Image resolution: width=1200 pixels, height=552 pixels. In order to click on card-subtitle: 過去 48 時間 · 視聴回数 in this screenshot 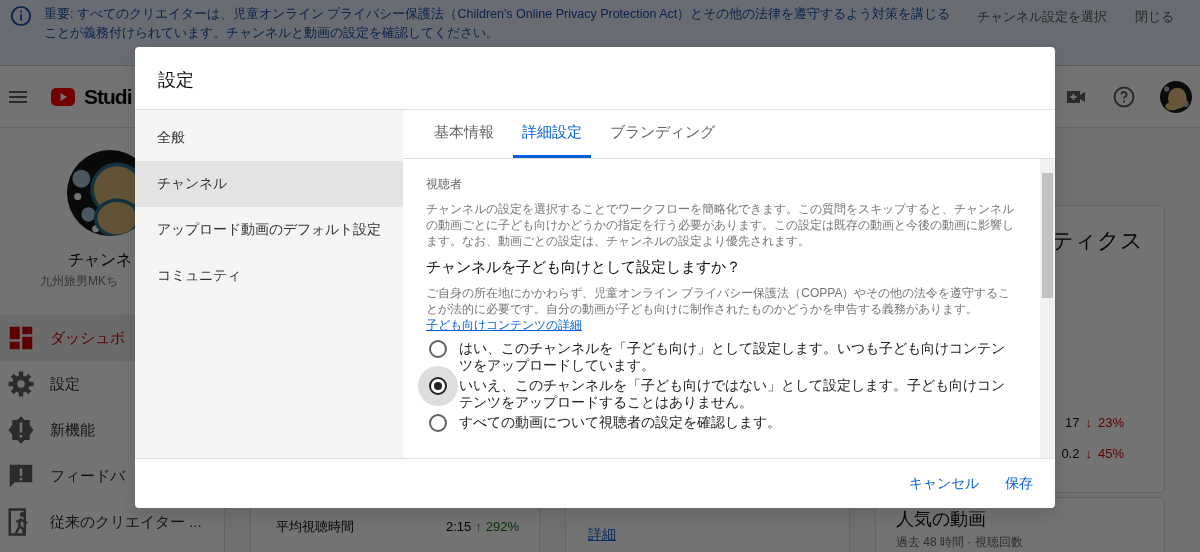, I will do `click(959, 542)`.